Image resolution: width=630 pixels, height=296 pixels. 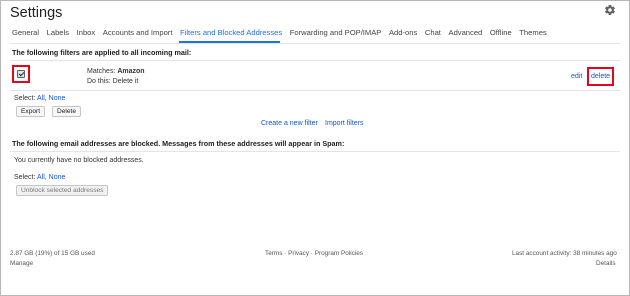 I want to click on filters-select-none-link: None, so click(x=57, y=98).